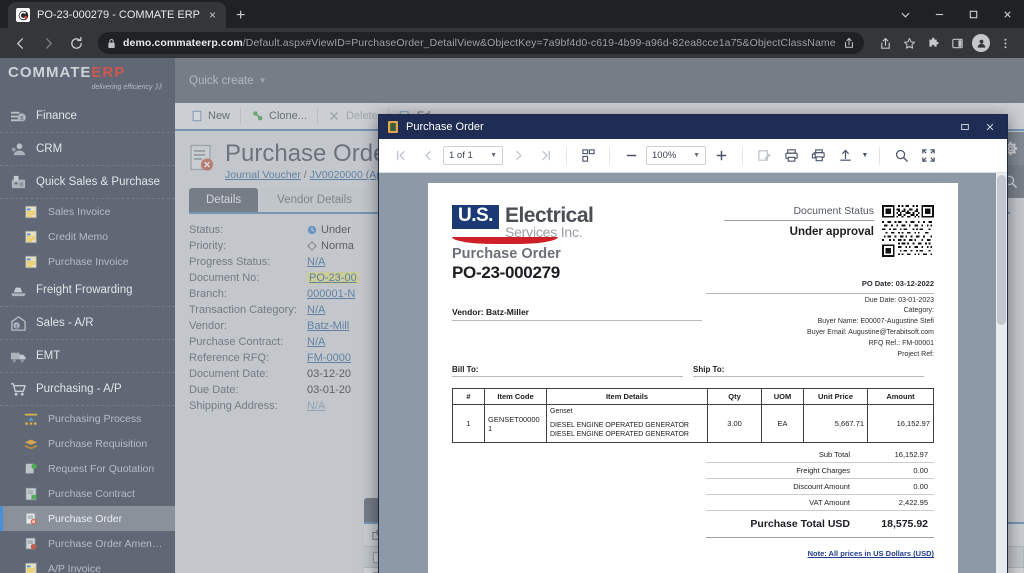 This screenshot has width=1024, height=573. I want to click on report-scrollbar, so click(1001, 373).